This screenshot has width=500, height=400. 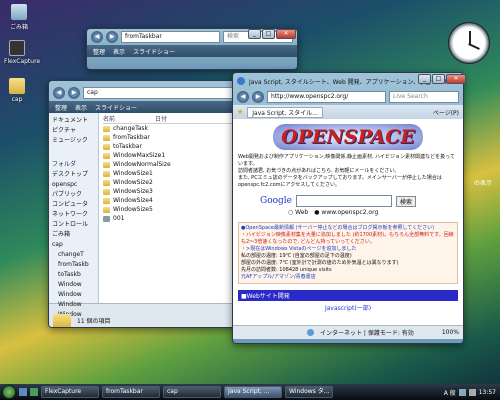 I want to click on tree-item: cap, so click(x=73, y=245).